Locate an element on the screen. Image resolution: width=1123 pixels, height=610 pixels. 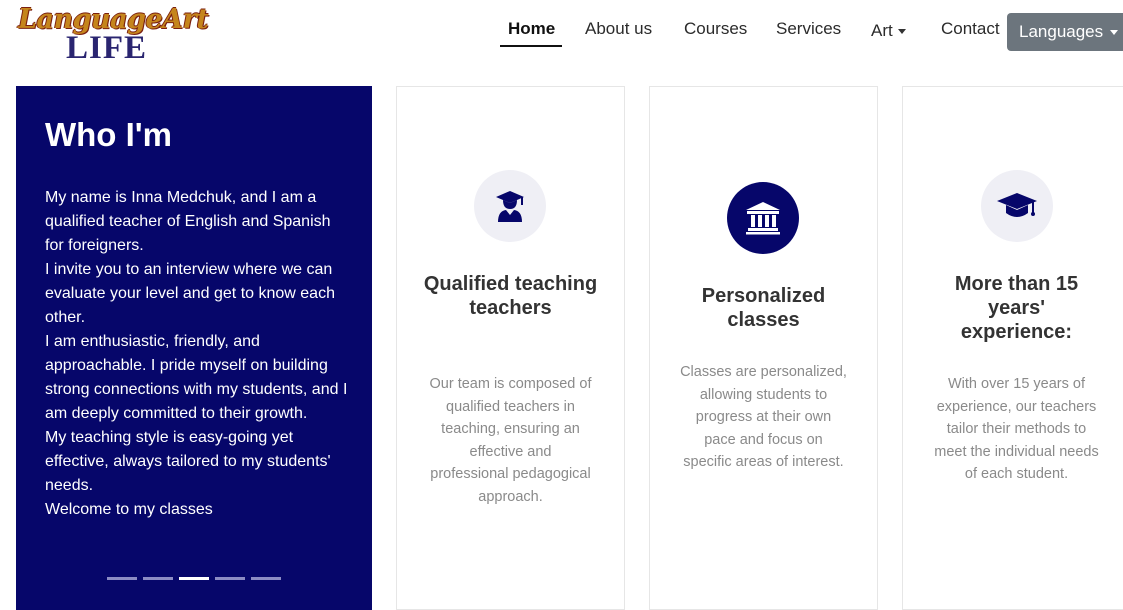
nav-contact: Contact is located at coordinates (970, 29).